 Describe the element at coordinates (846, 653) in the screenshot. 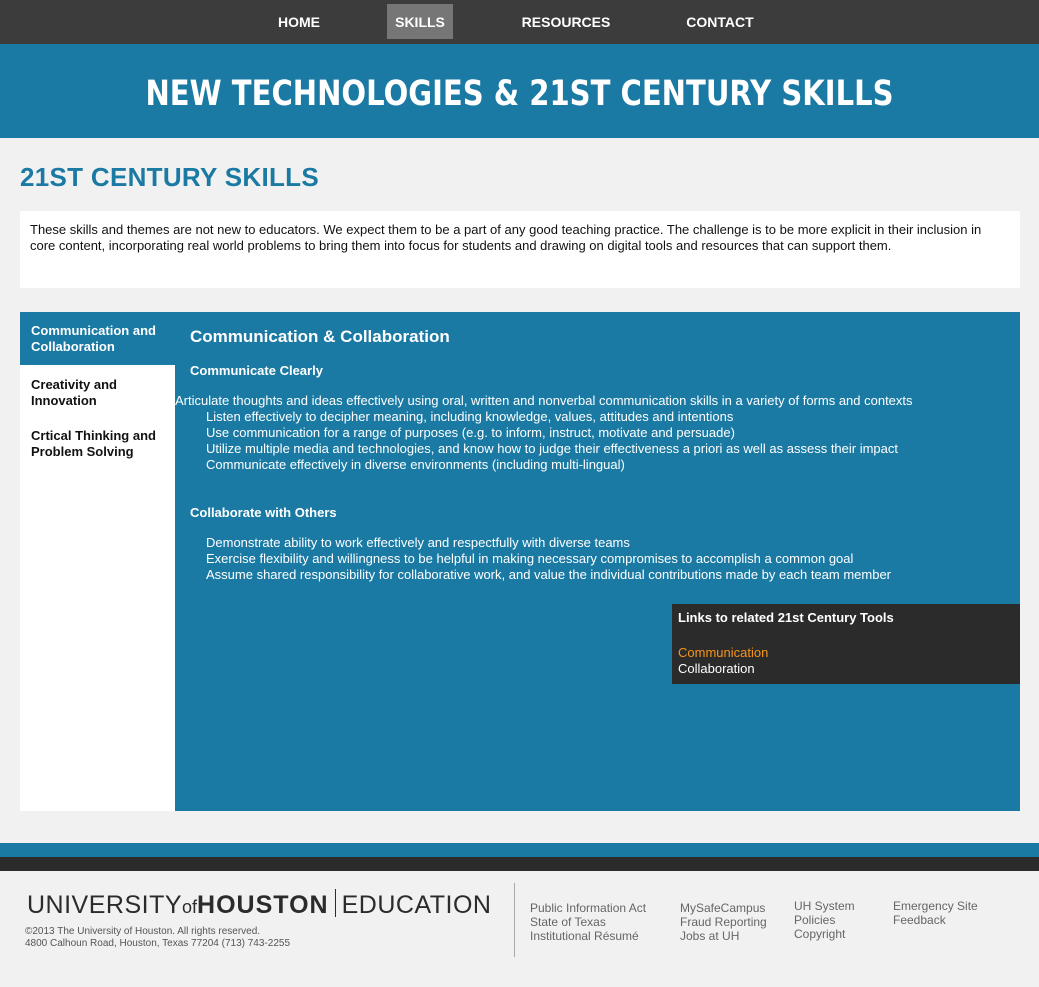

I see `link-communication: Communication` at that location.